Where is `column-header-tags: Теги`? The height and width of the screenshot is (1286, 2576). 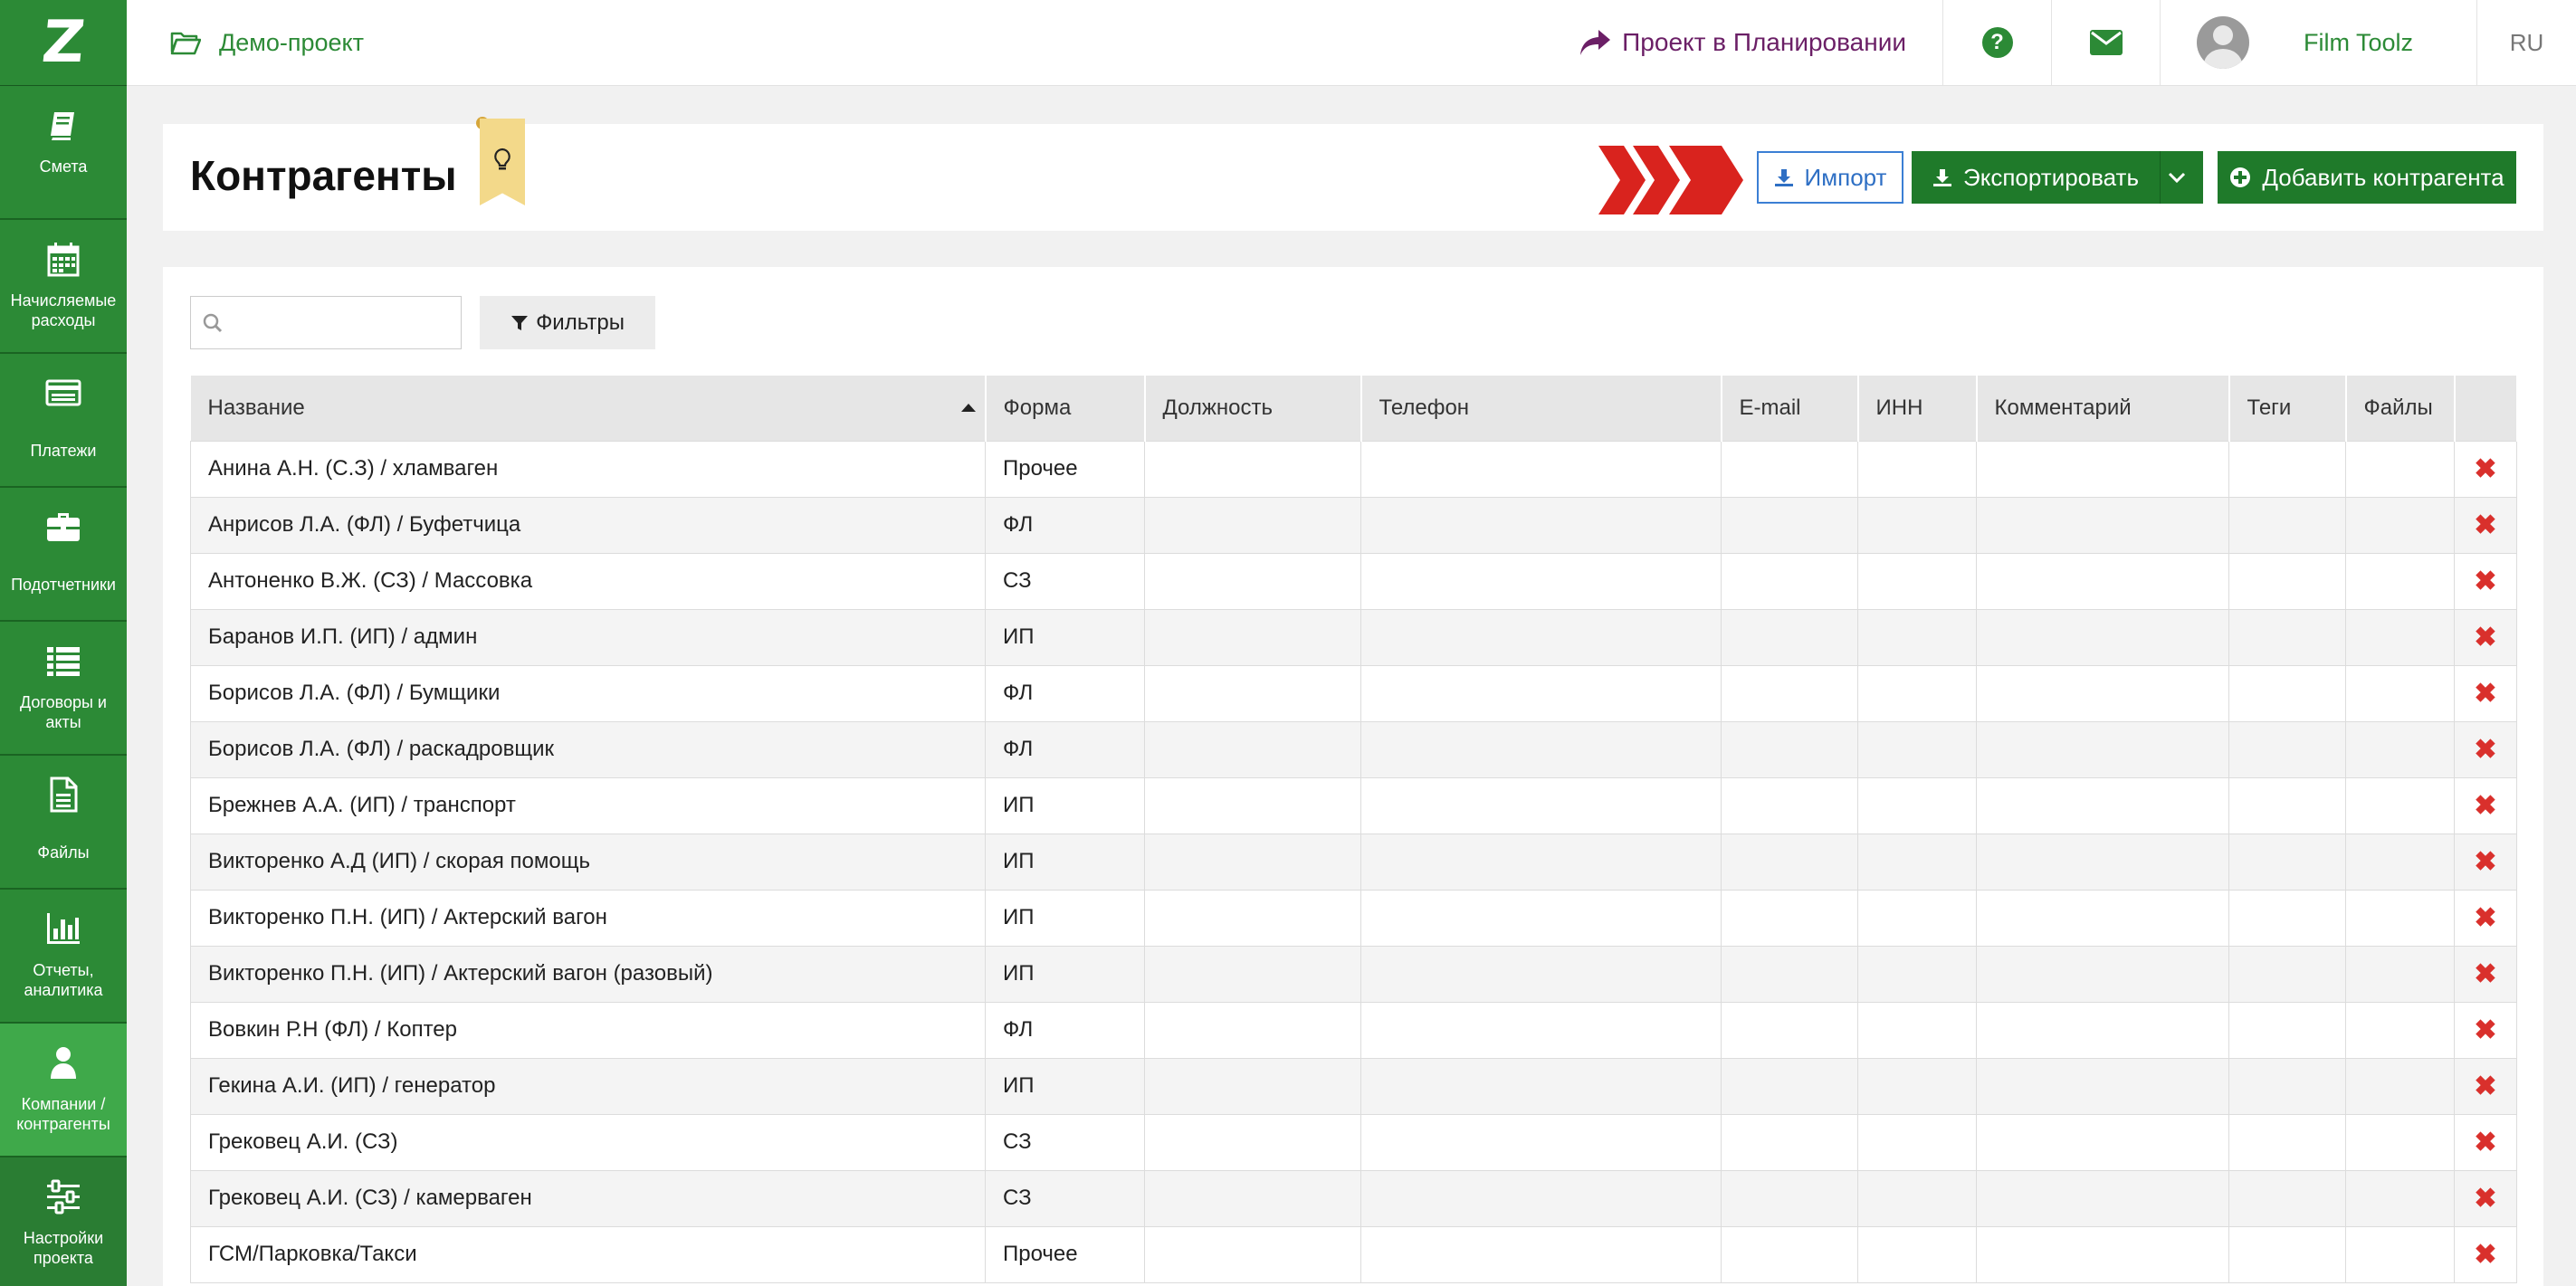 column-header-tags: Теги is located at coordinates (2287, 409).